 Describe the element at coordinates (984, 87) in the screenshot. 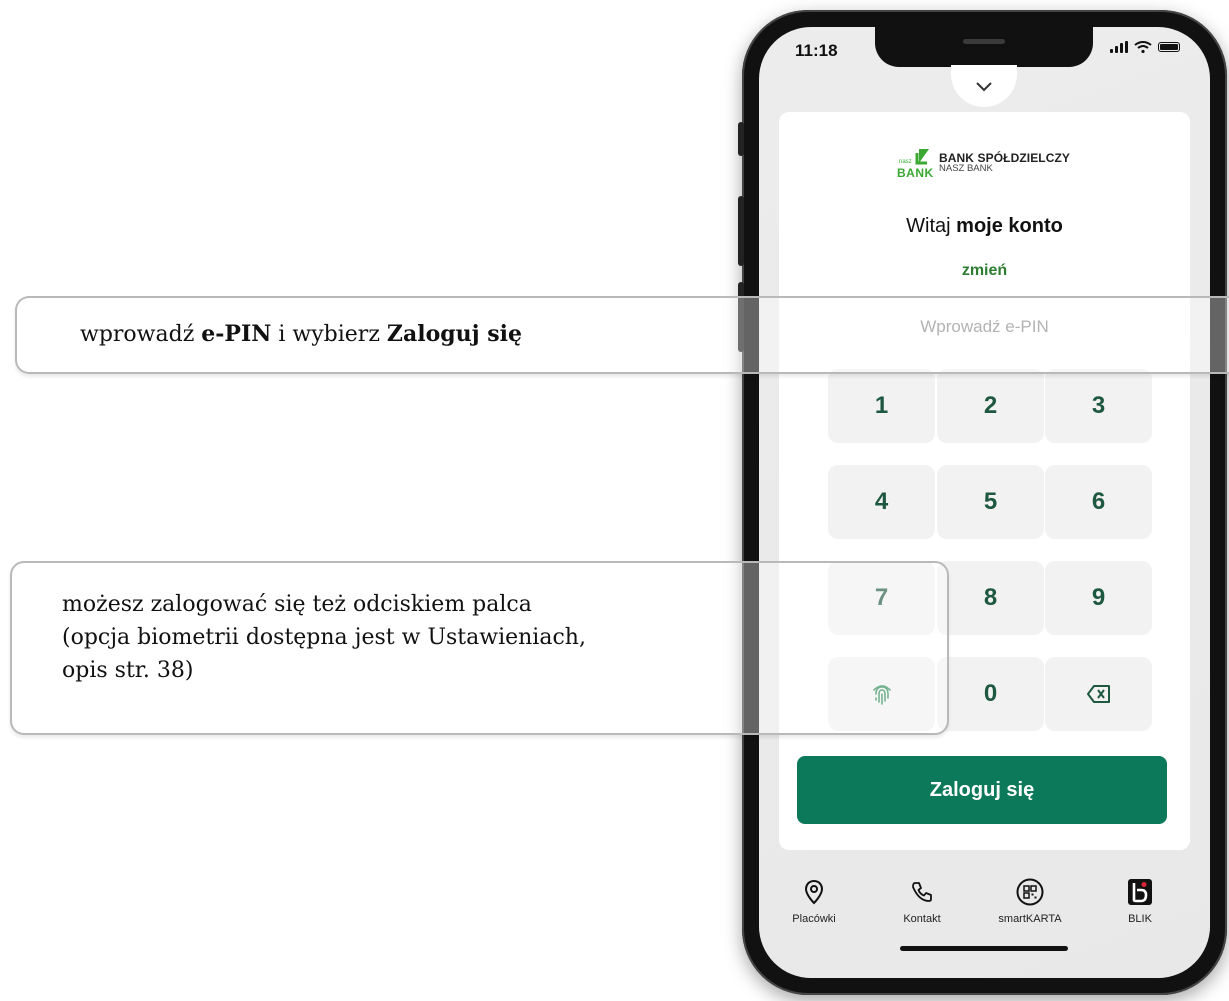

I see `chevron-down-icon` at that location.